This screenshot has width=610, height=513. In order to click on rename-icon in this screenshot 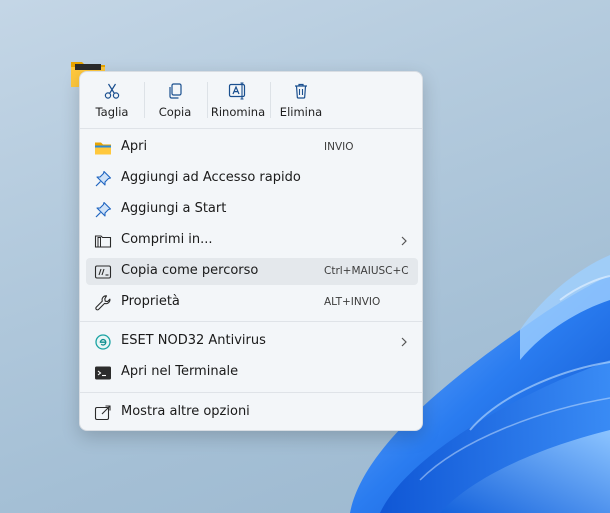, I will do `click(237, 91)`.